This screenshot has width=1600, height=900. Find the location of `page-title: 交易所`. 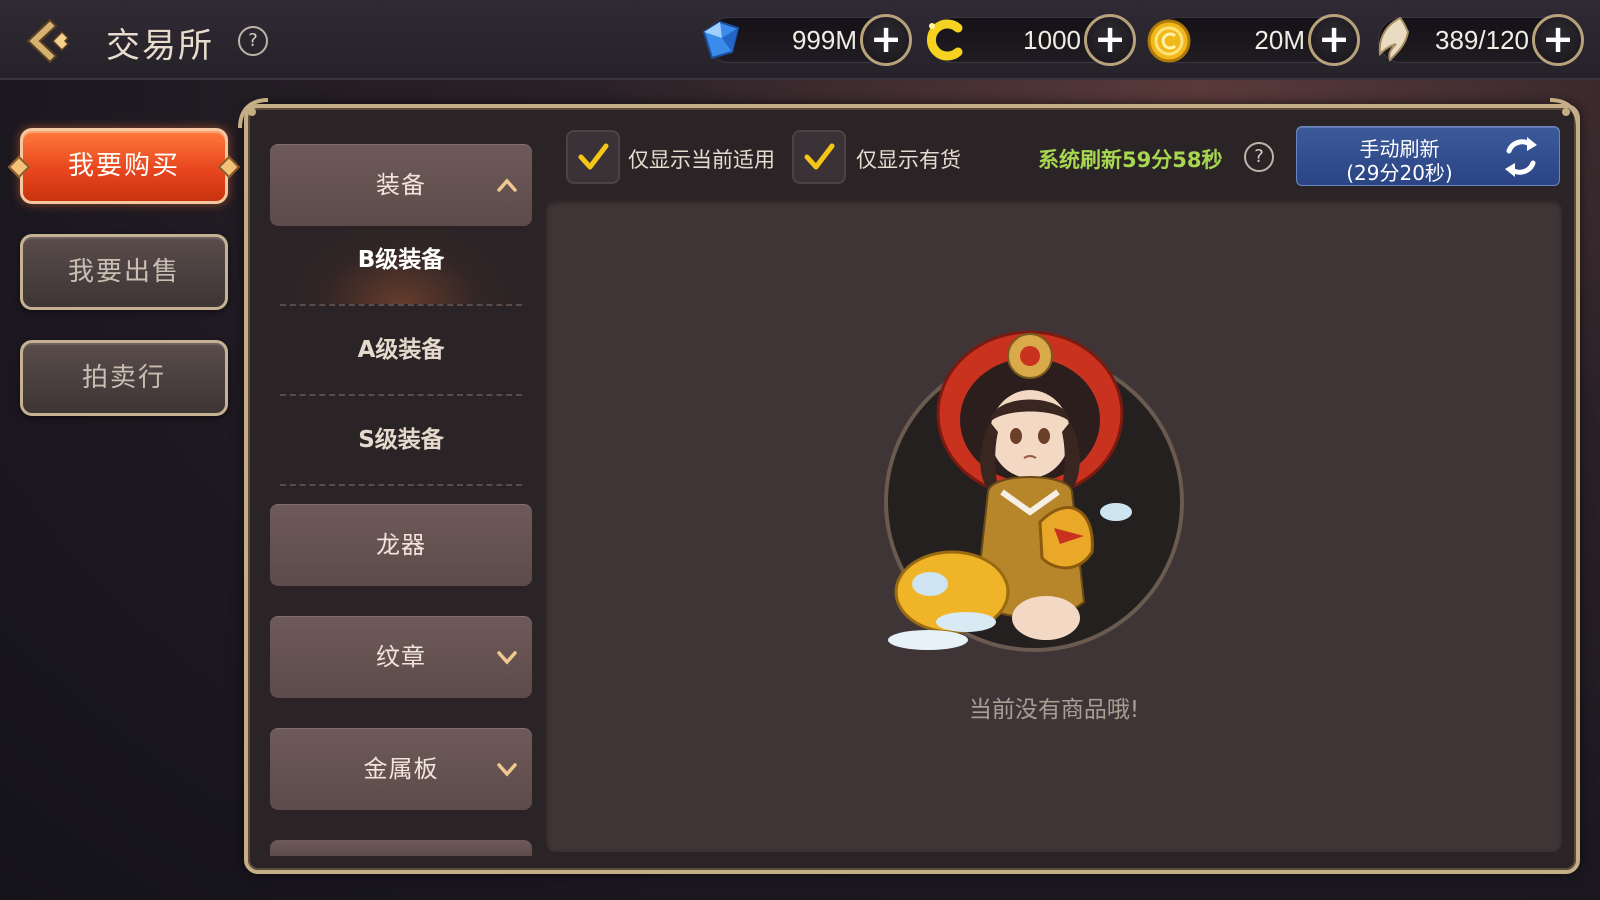

page-title: 交易所 is located at coordinates (160, 46).